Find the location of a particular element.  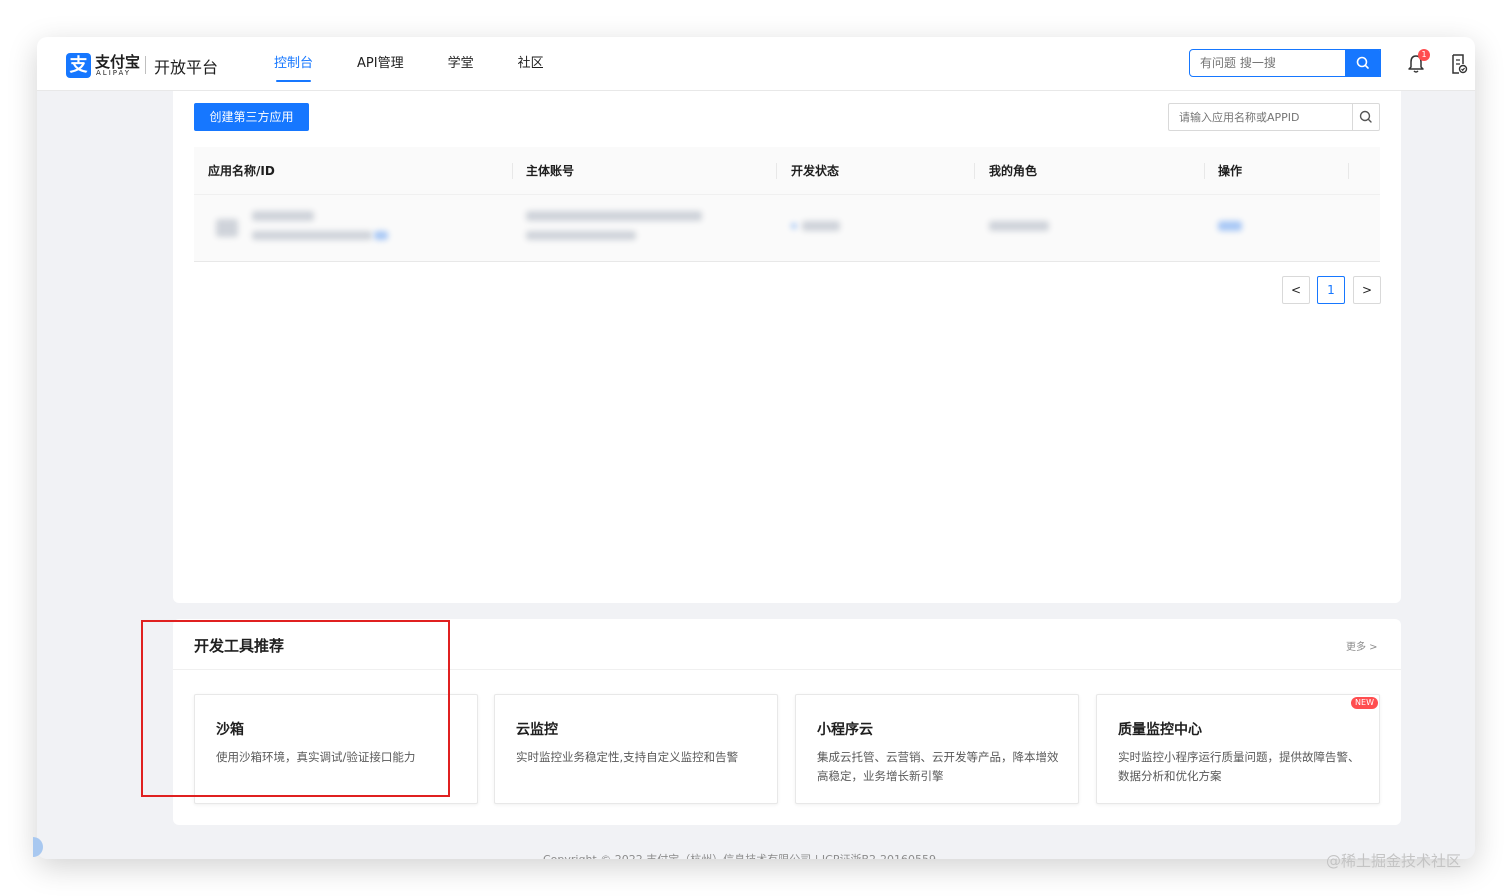

role-text-blurred is located at coordinates (1019, 226).